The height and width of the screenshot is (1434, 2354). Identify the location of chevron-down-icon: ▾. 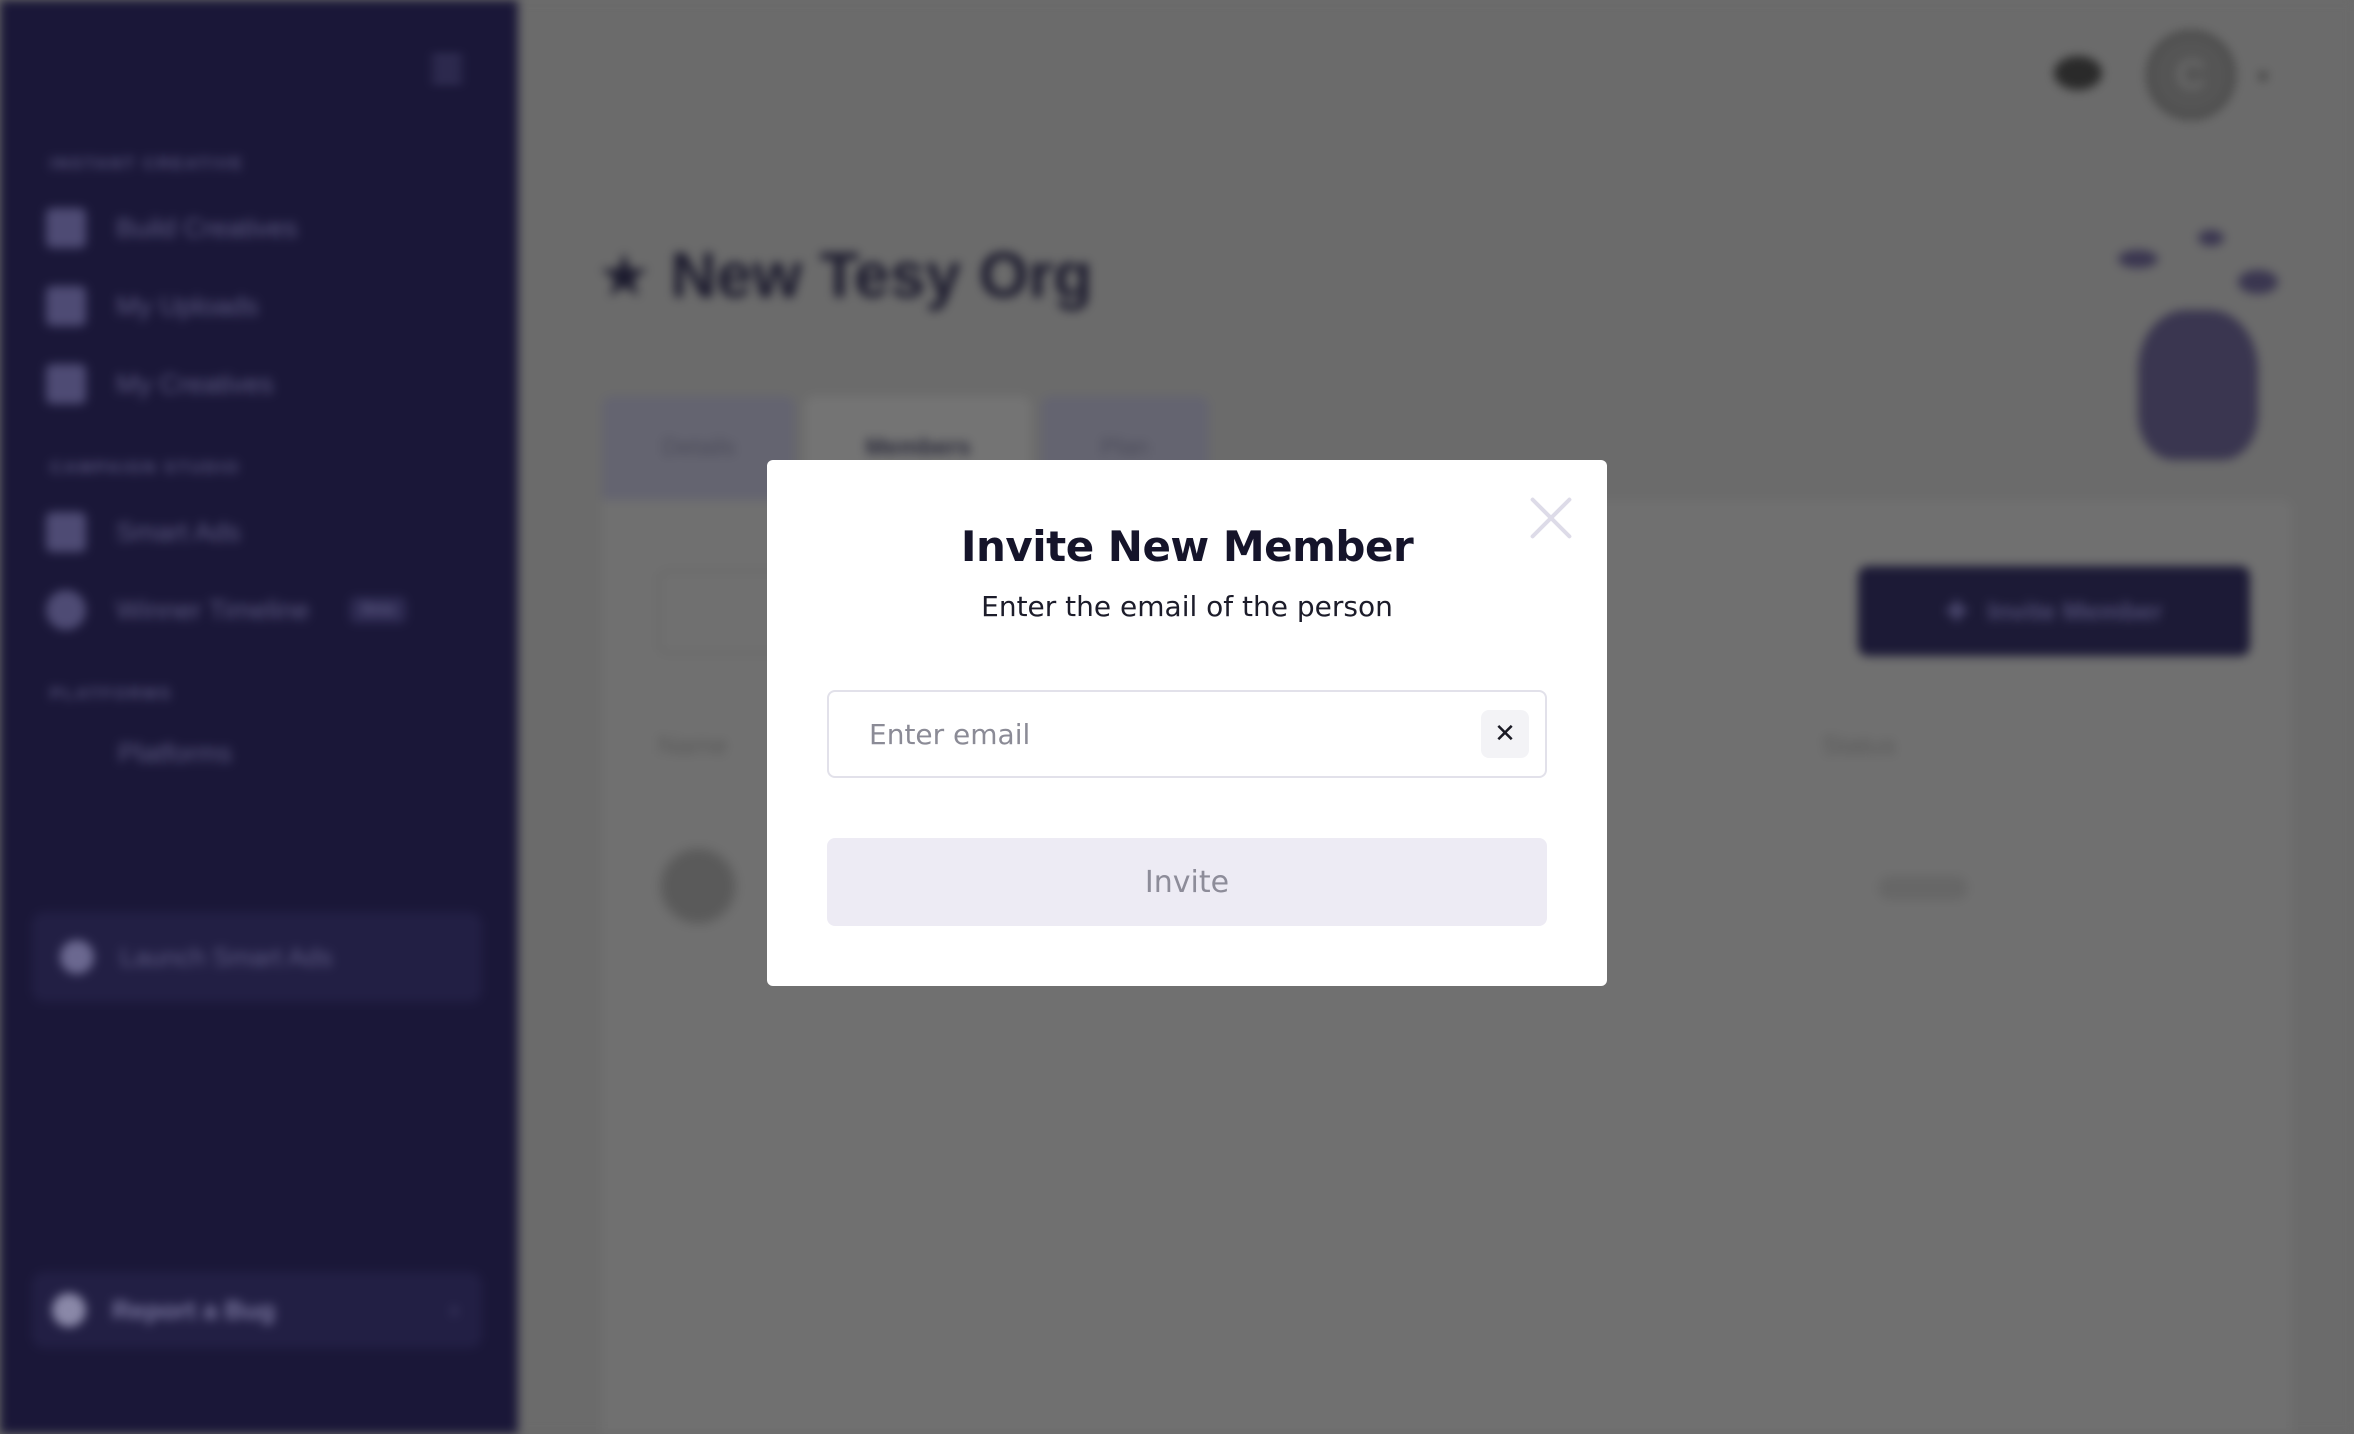
(2263, 76).